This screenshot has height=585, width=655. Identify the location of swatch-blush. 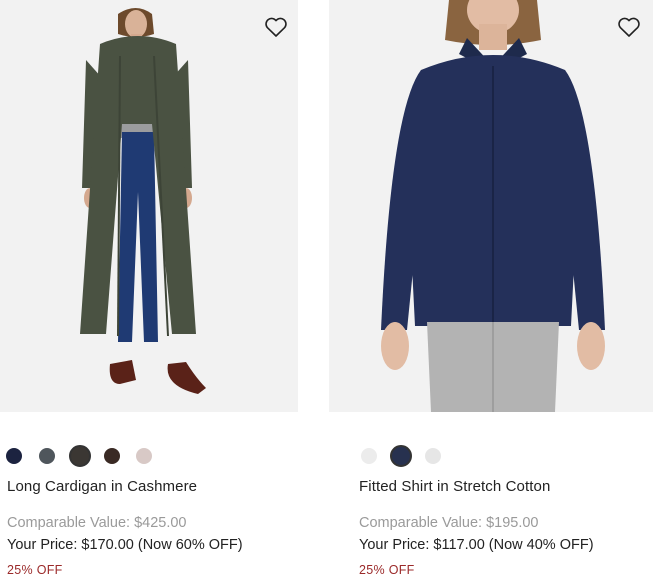
(144, 456).